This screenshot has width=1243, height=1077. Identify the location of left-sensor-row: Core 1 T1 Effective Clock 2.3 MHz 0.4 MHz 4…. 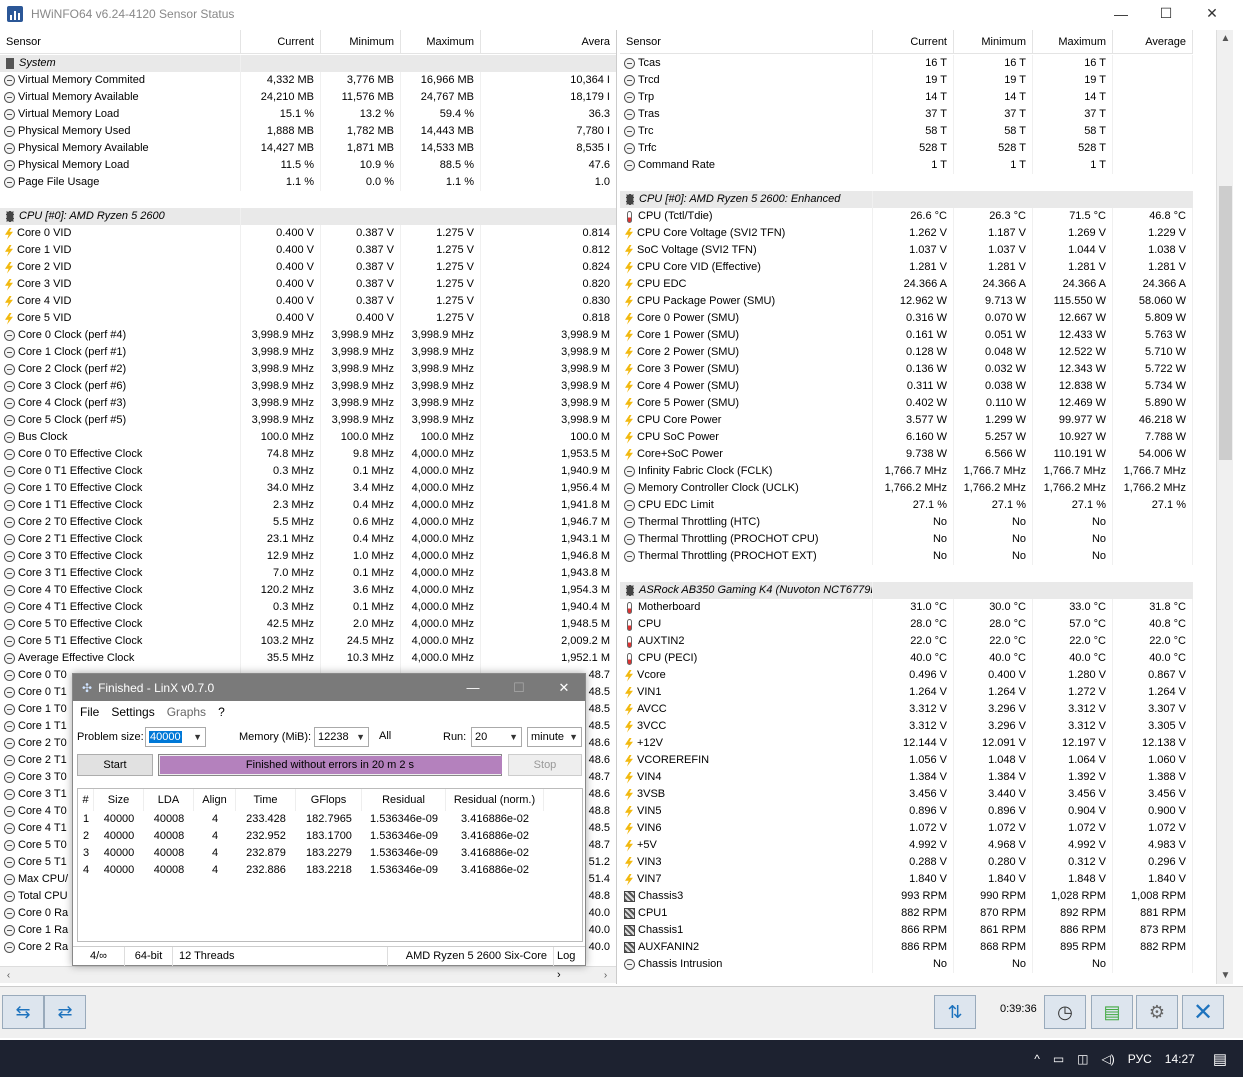
(308, 505).